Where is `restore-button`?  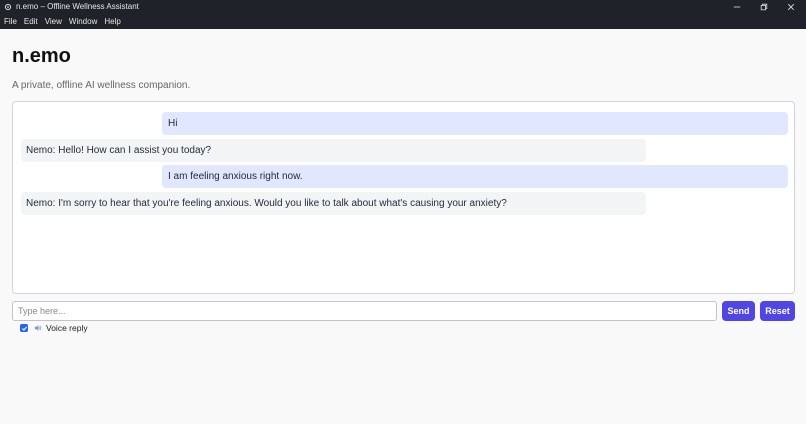
restore-button is located at coordinates (764, 7).